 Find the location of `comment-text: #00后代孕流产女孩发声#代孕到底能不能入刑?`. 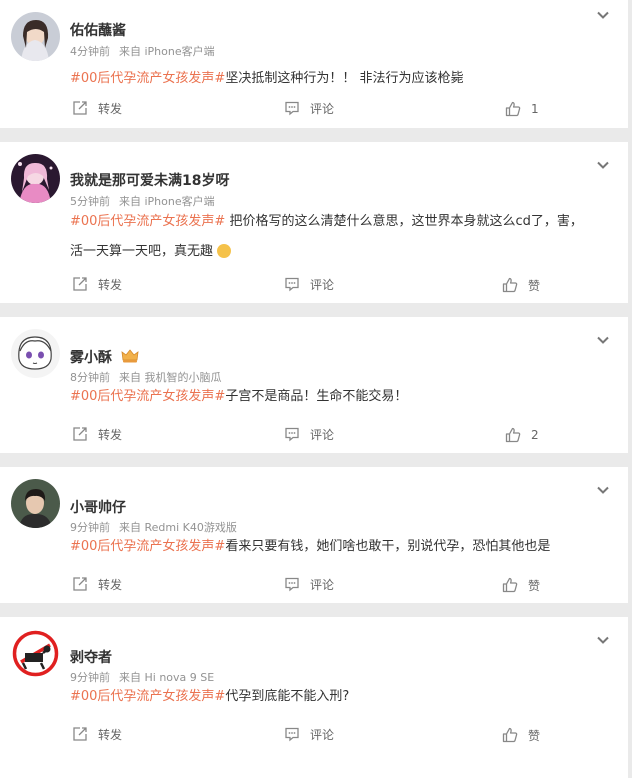

comment-text: #00后代孕流产女孩发声#代孕到底能不能入刑? is located at coordinates (340, 697).